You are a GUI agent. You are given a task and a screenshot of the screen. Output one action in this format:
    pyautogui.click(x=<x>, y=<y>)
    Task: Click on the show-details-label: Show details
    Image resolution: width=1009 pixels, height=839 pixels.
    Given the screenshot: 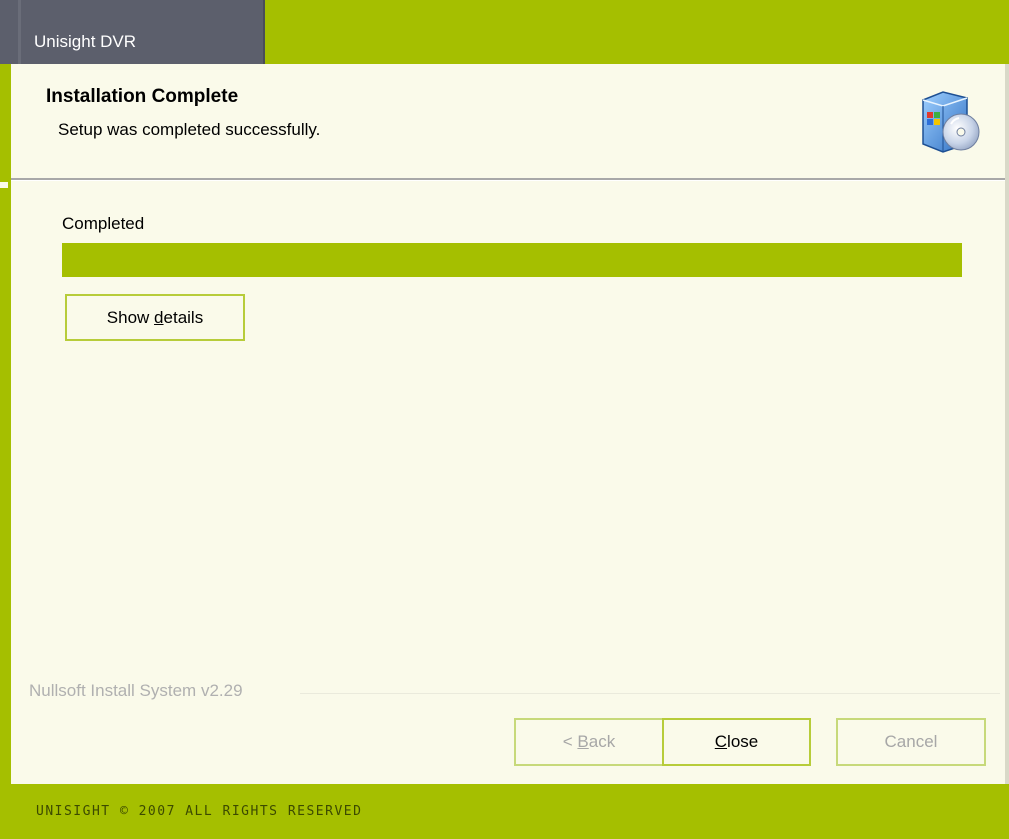 What is the action you would take?
    pyautogui.click(x=155, y=317)
    